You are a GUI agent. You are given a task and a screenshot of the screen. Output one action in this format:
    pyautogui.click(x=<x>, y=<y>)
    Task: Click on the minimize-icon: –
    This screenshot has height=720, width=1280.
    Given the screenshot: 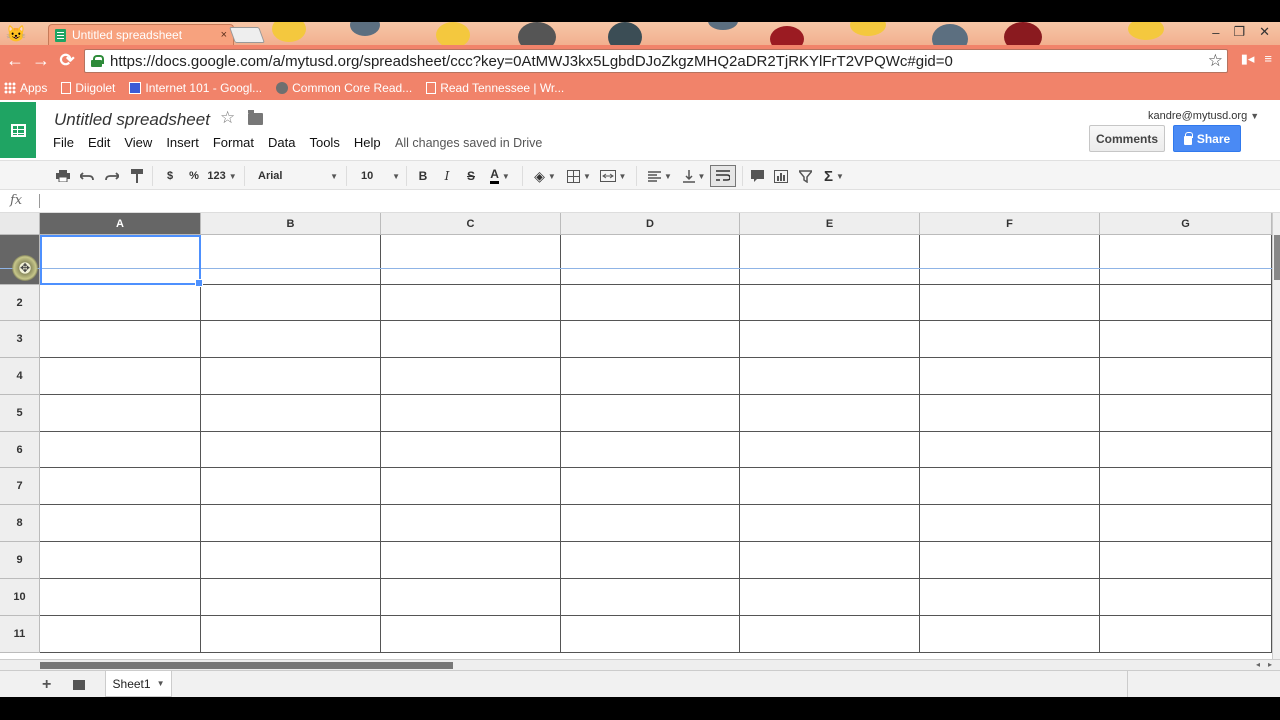 What is the action you would take?
    pyautogui.click(x=1215, y=32)
    